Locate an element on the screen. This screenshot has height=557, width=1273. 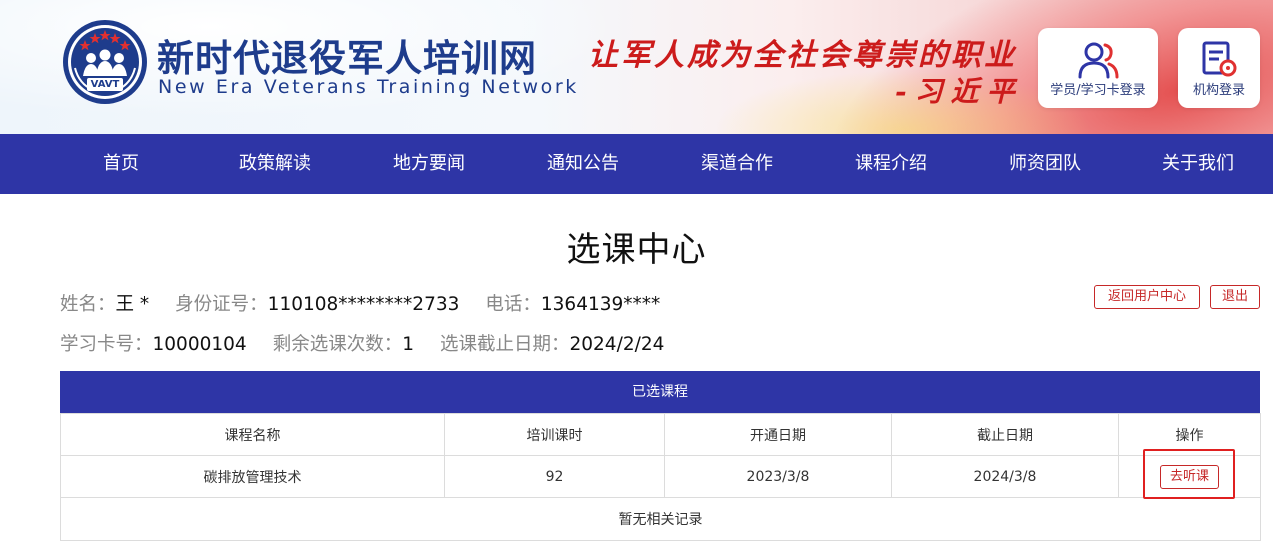
deadline-label: 选课截止日期： is located at coordinates (504, 344).